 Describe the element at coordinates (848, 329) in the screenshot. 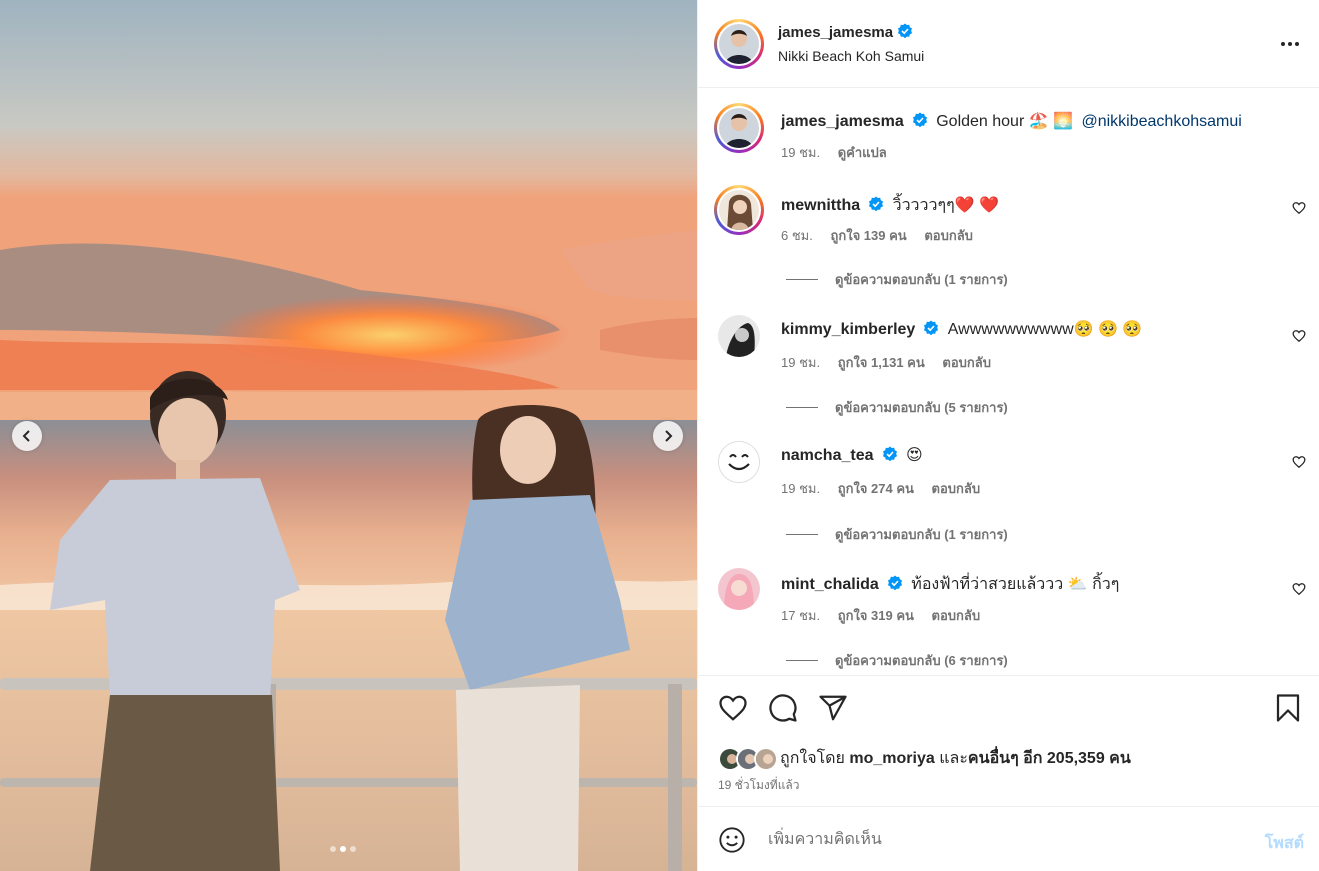

I see `comment-username: kimmy_kimberley` at that location.